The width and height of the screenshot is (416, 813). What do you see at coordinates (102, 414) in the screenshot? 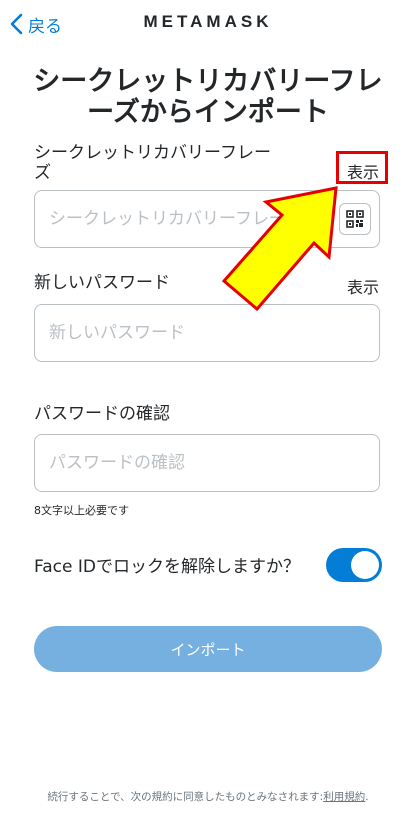
I see `confirm-password-label: パスワードの確認` at bounding box center [102, 414].